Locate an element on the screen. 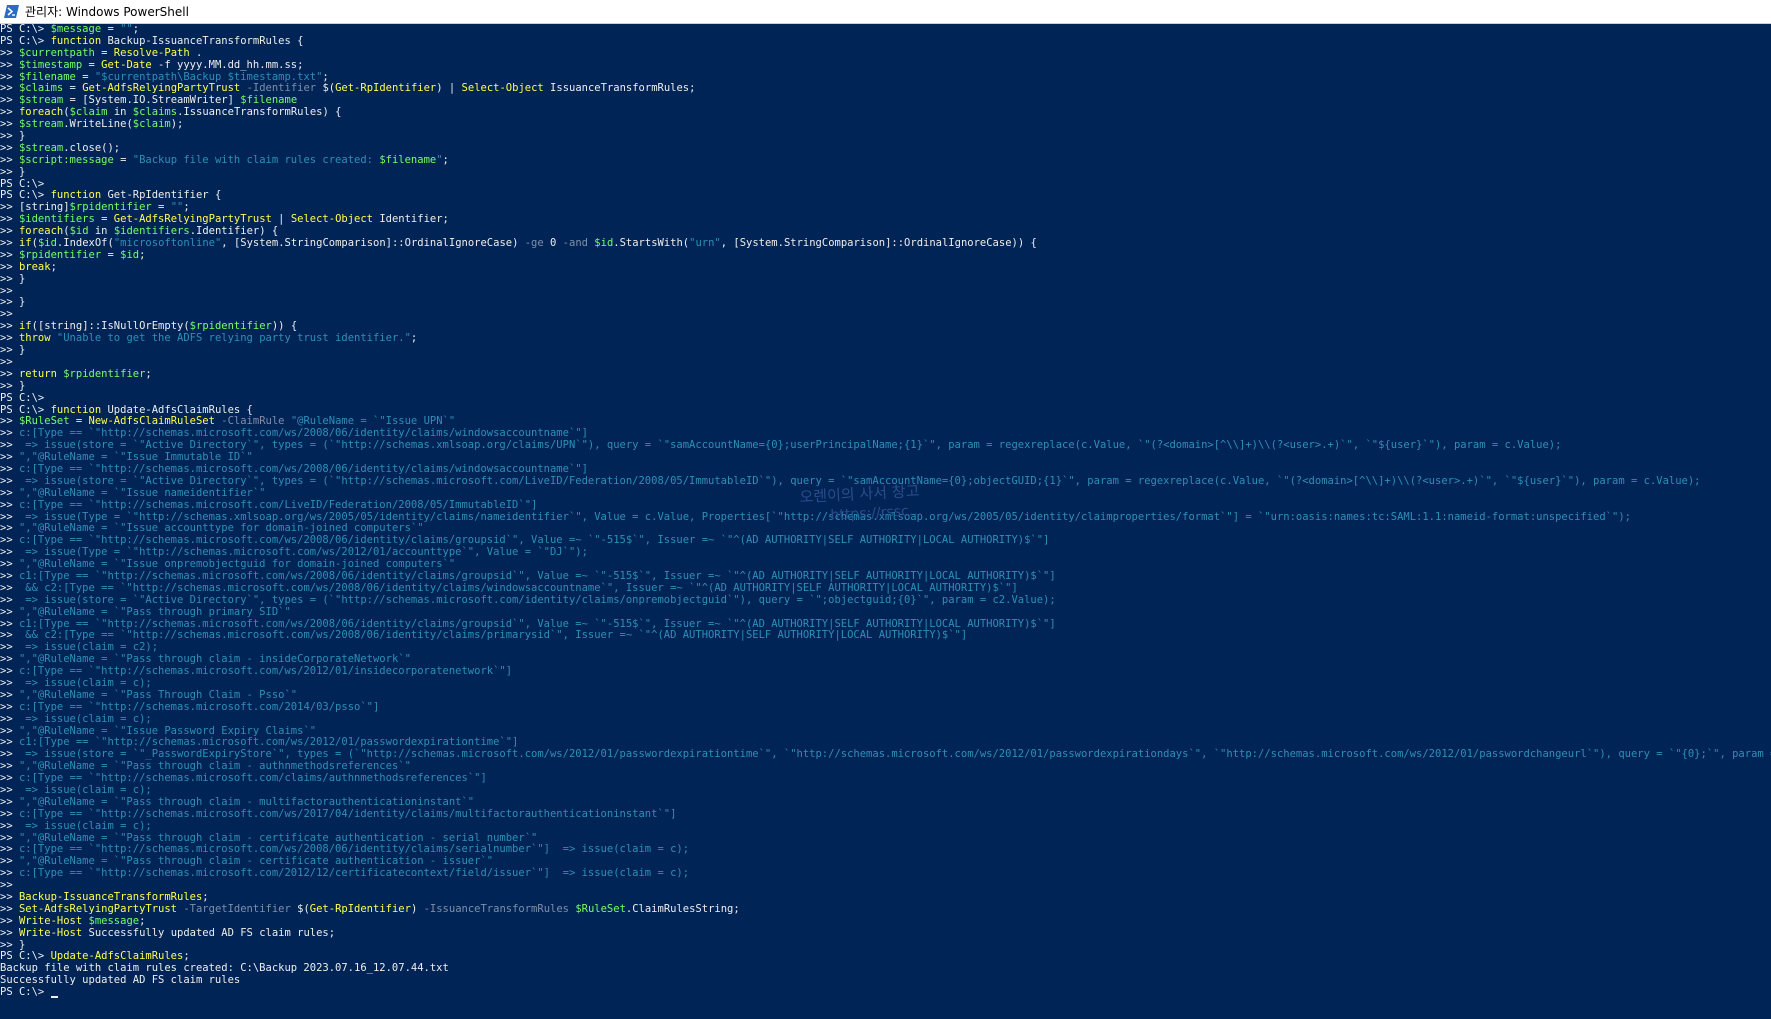 This screenshot has height=1019, width=1771. console-token: >> } is located at coordinates (13, 302).